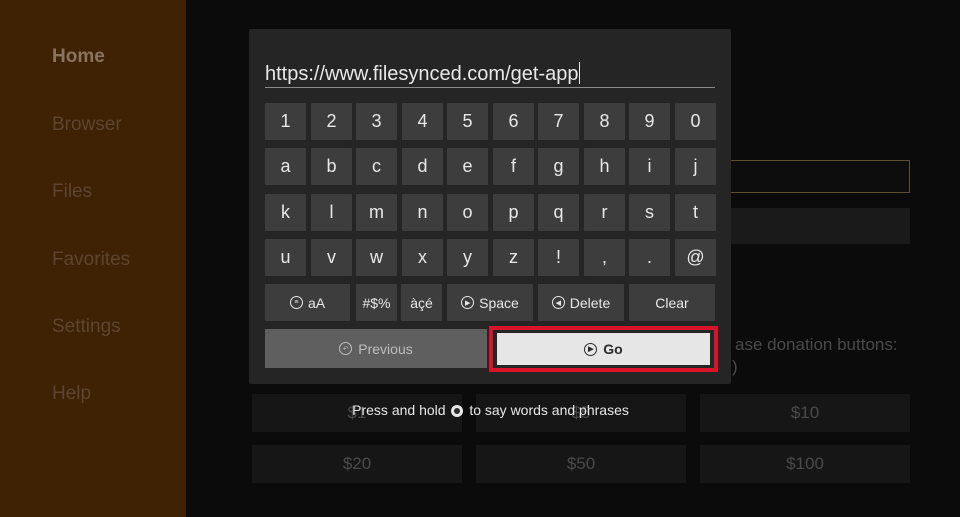 The height and width of the screenshot is (517, 960). What do you see at coordinates (649, 121) in the screenshot?
I see `key-9: 9` at bounding box center [649, 121].